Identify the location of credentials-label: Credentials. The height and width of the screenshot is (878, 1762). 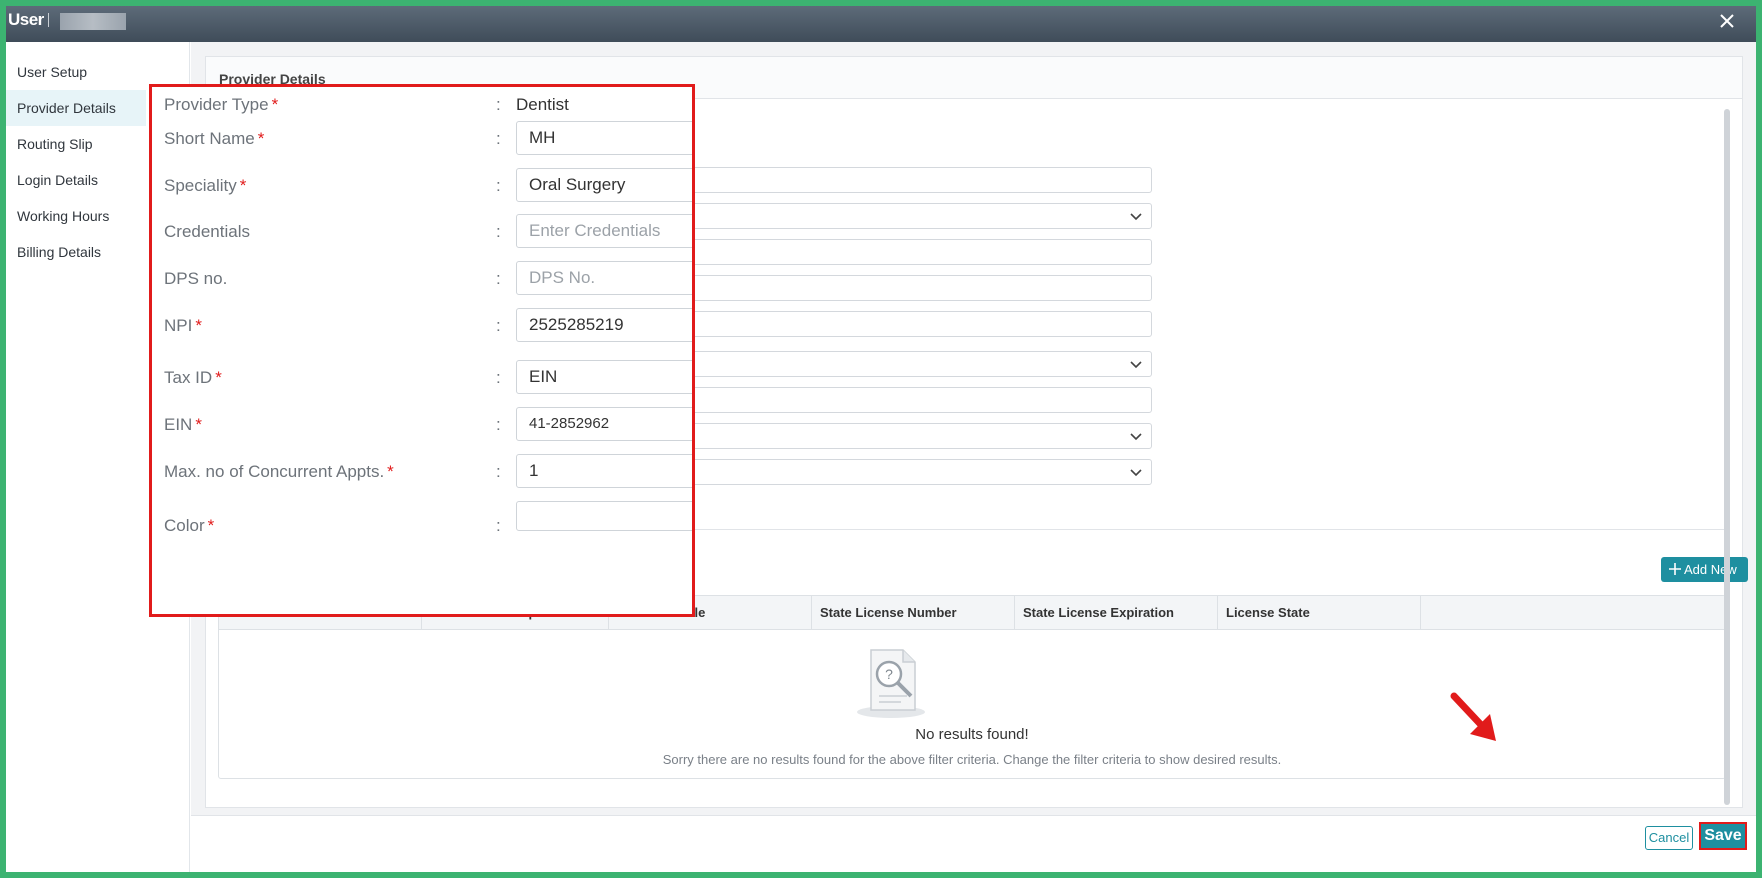
(207, 231).